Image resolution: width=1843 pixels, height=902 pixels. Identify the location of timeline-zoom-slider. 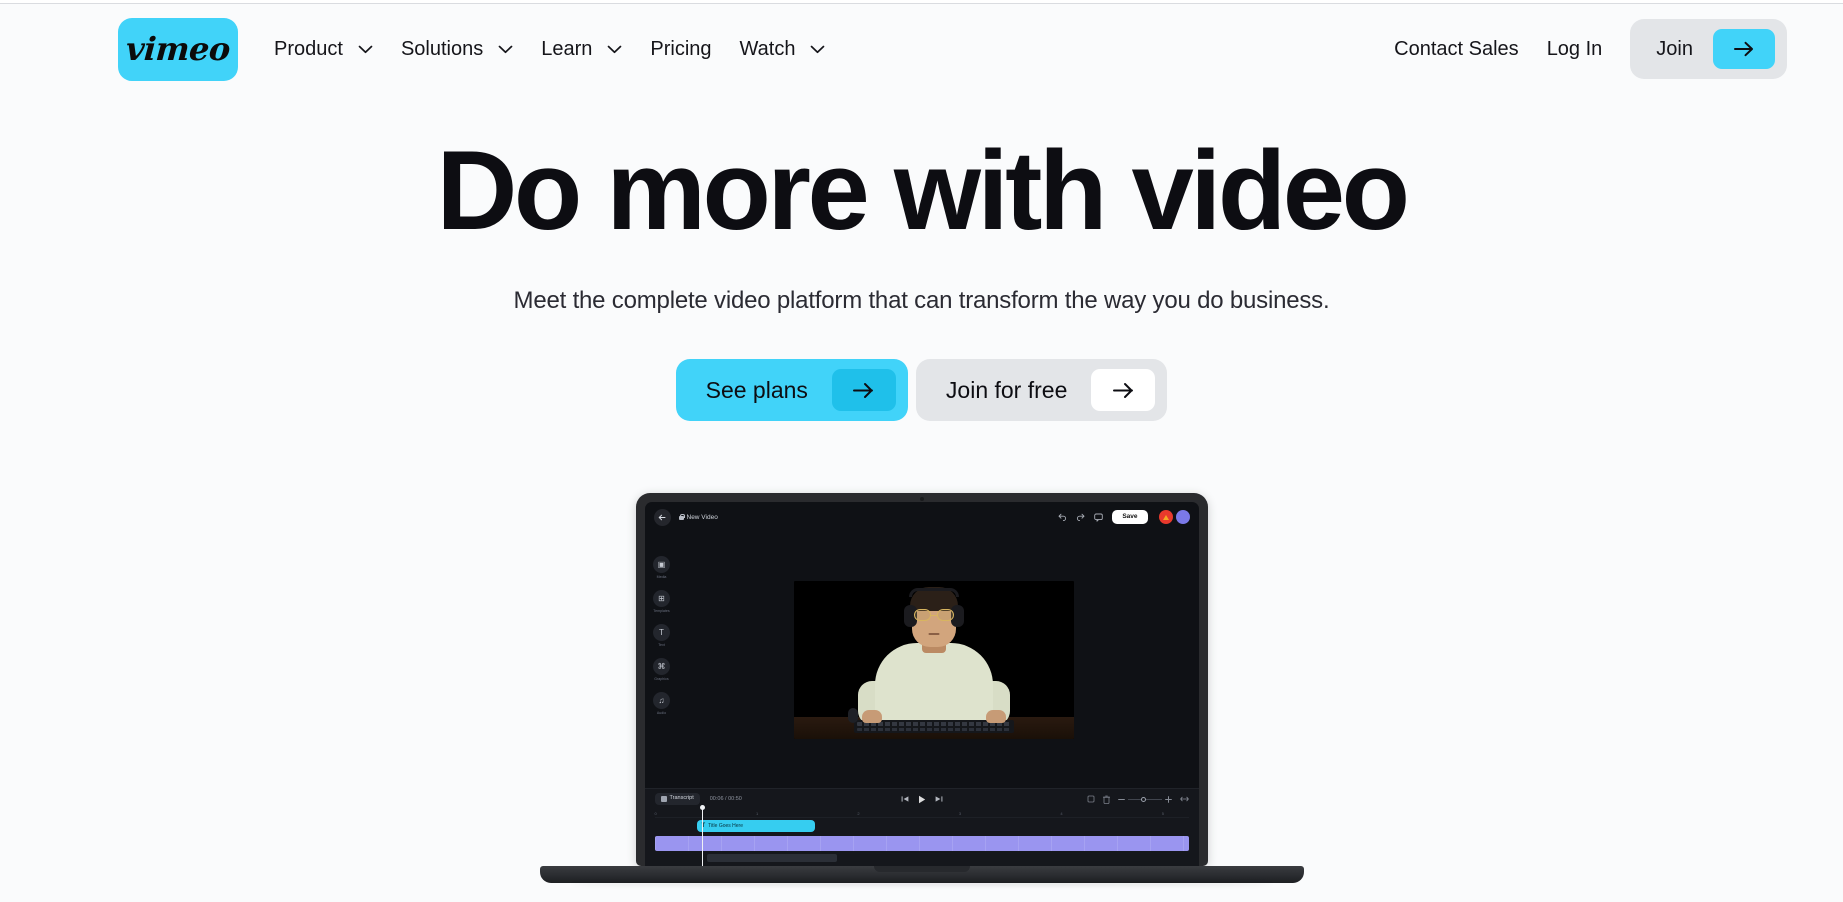
(1144, 799).